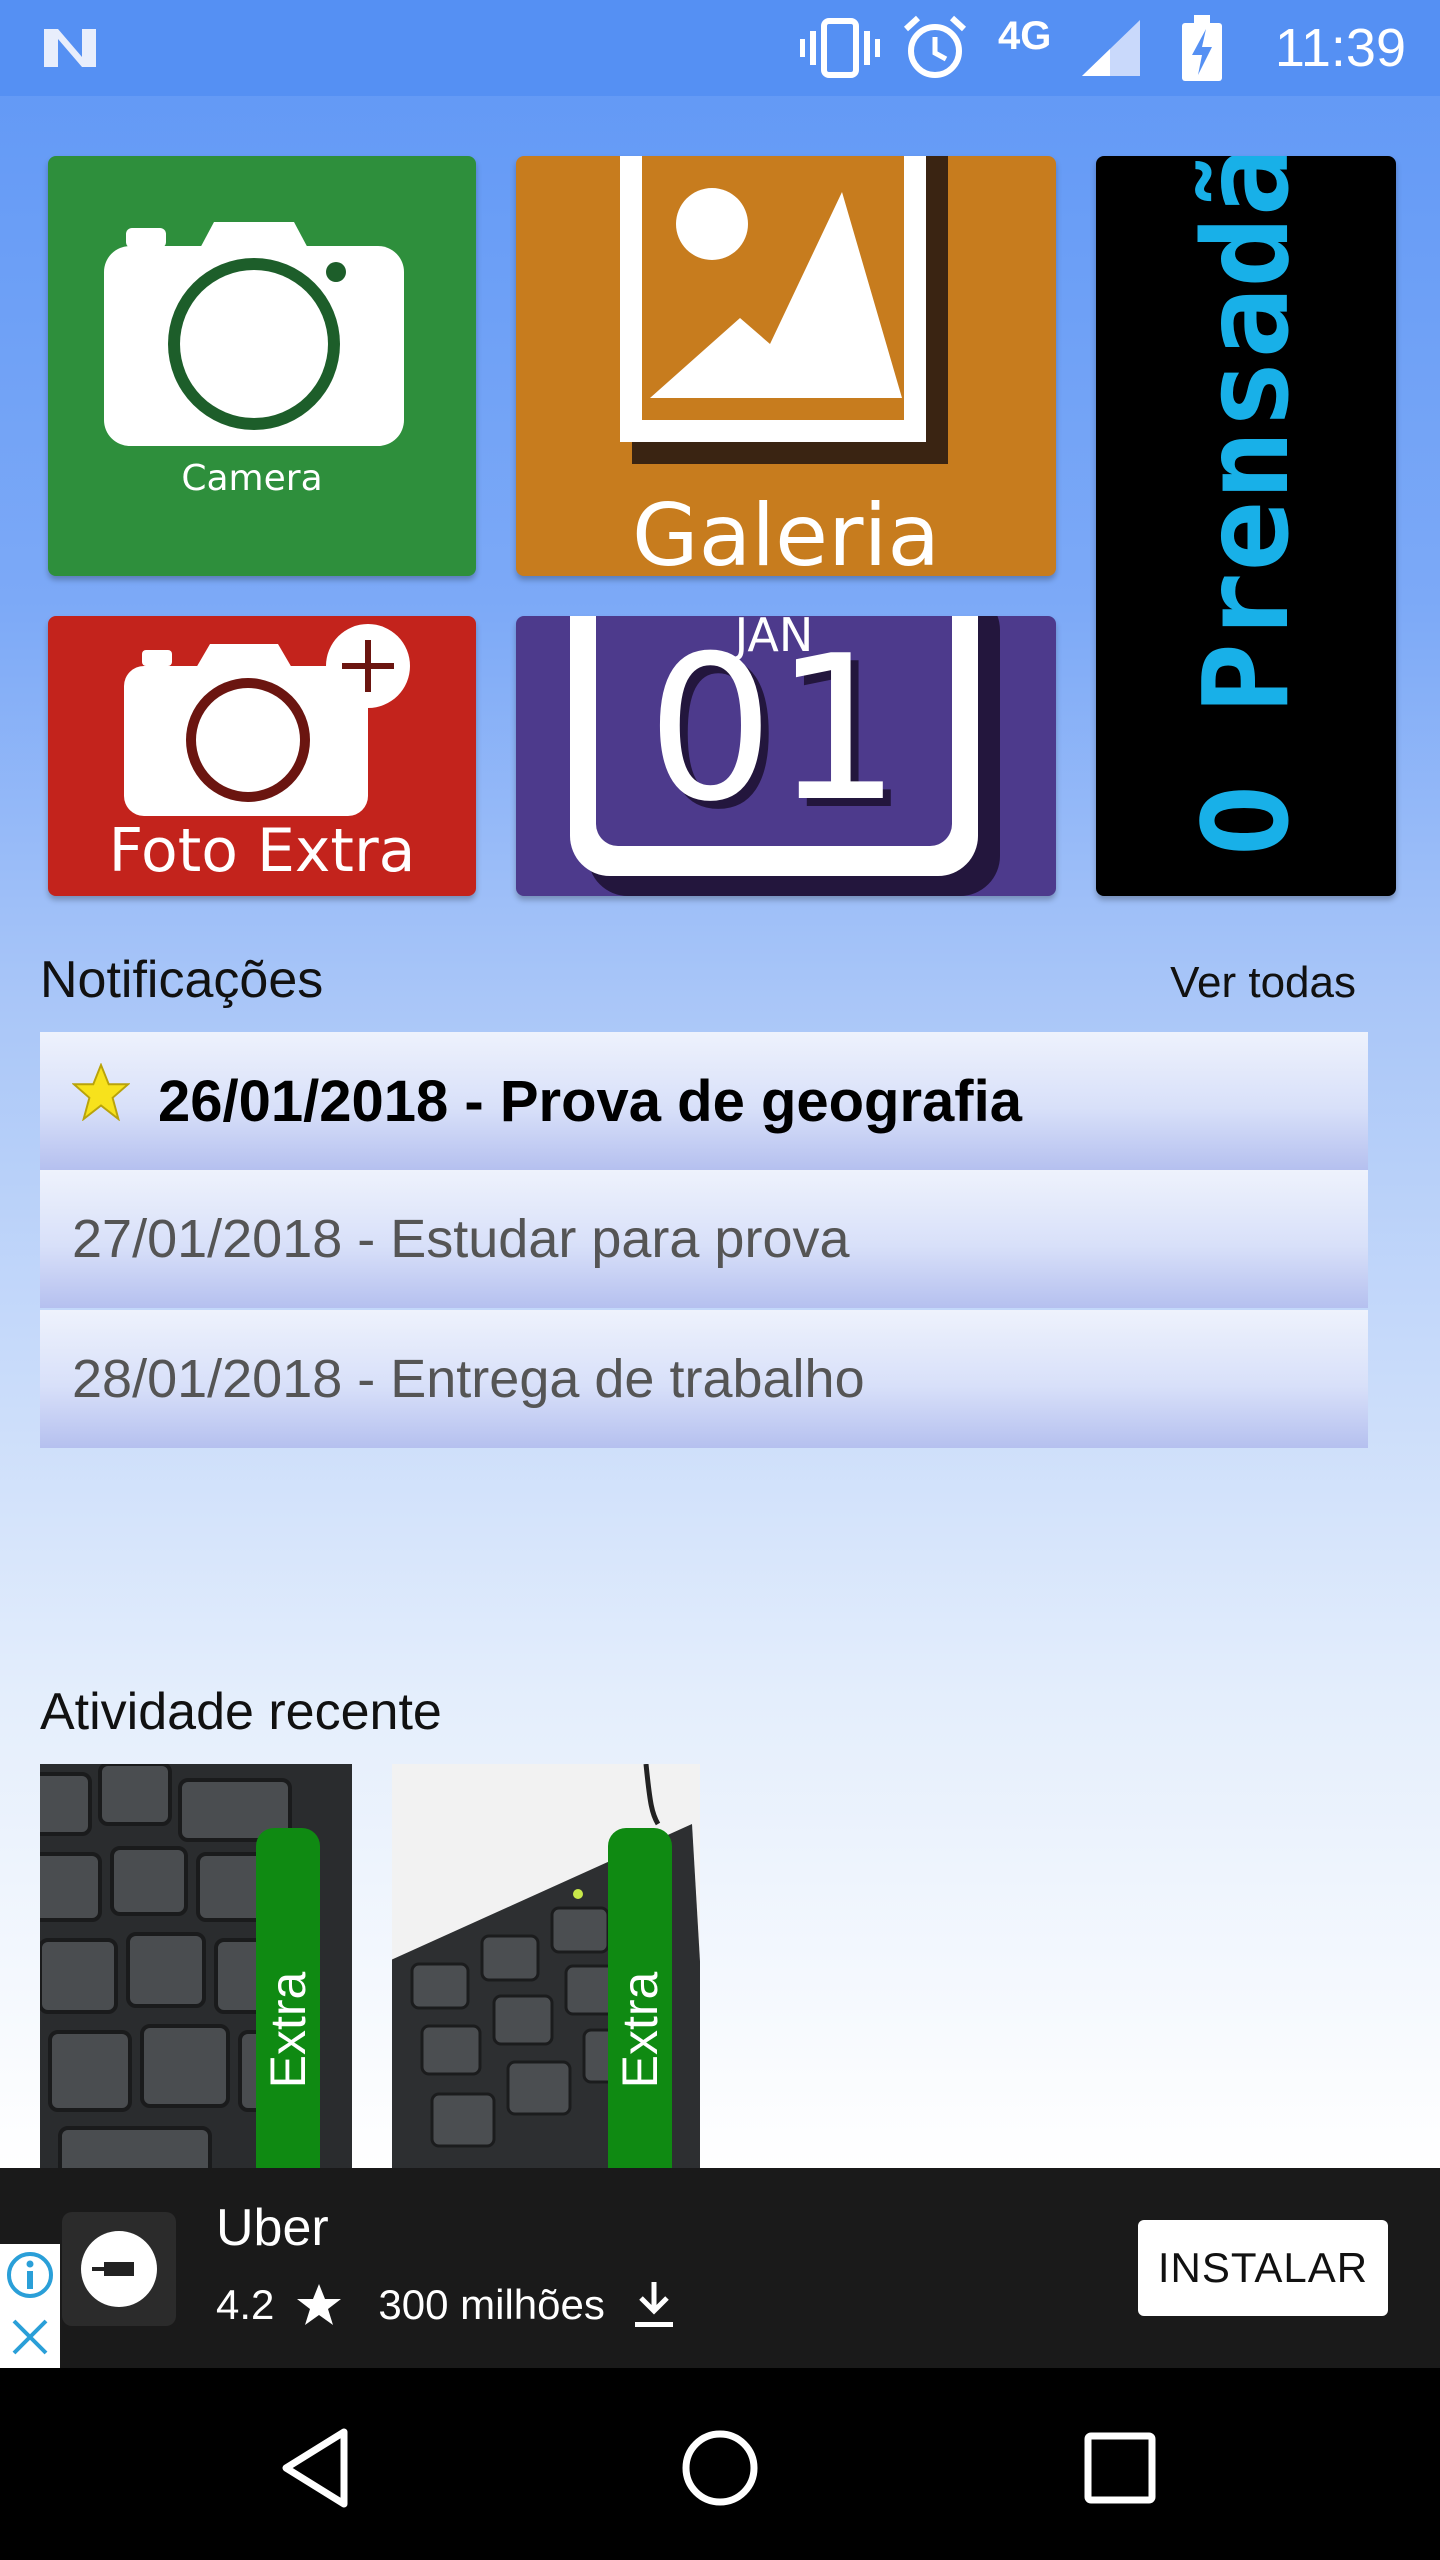 The height and width of the screenshot is (2560, 1440). I want to click on alarm-icon, so click(935, 48).